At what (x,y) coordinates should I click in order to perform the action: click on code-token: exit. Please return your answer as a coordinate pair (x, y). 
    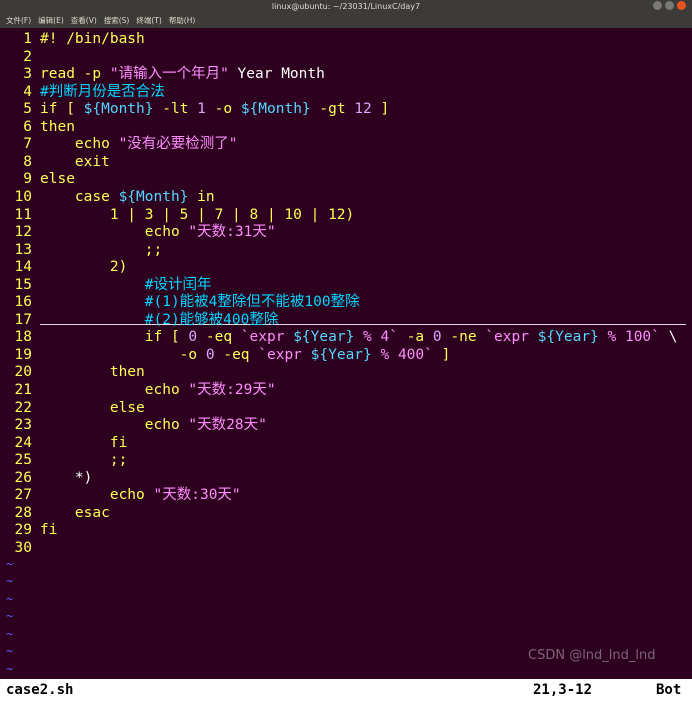
    Looking at the image, I should click on (75, 161).